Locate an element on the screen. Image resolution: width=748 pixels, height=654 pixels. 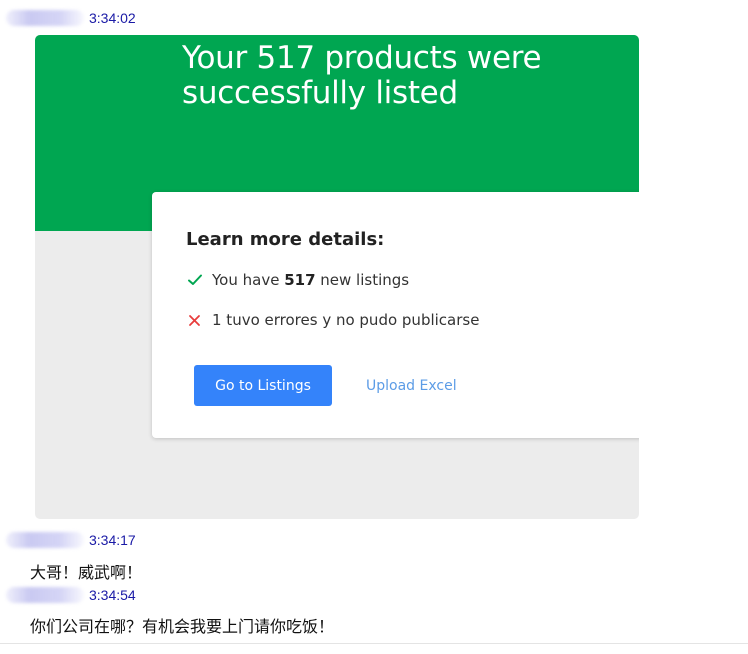
message-timestamp: 3:34:17 is located at coordinates (112, 540).